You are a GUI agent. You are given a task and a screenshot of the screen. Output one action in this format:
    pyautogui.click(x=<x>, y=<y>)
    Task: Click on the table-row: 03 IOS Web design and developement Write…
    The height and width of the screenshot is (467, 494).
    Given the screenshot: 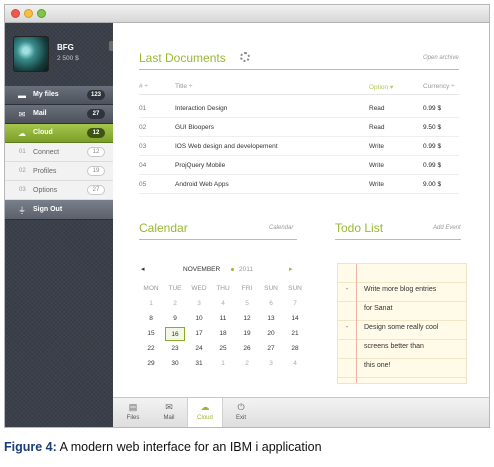 What is the action you would take?
    pyautogui.click(x=299, y=146)
    